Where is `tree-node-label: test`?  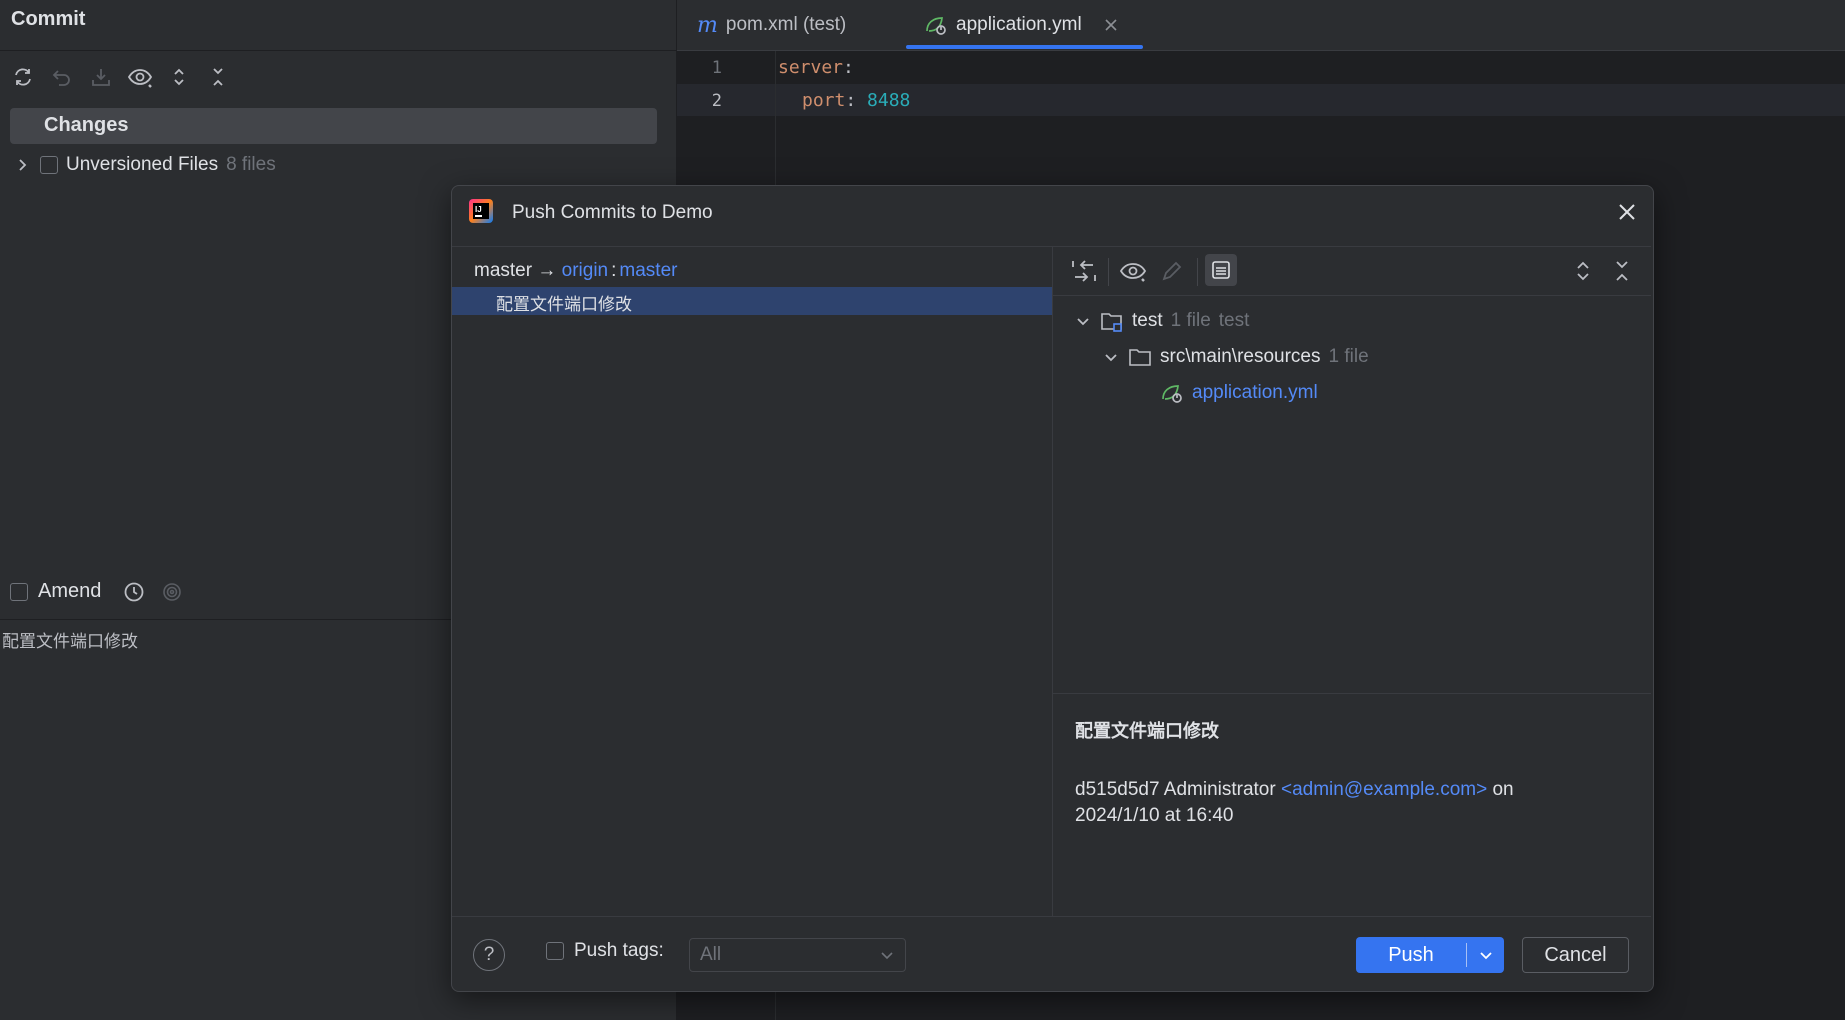
tree-node-label: test is located at coordinates (1147, 320).